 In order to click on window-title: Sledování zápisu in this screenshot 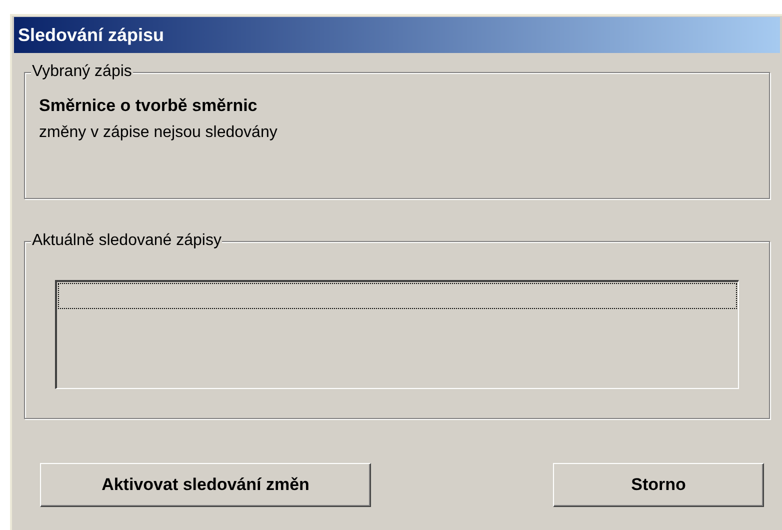, I will do `click(91, 35)`.